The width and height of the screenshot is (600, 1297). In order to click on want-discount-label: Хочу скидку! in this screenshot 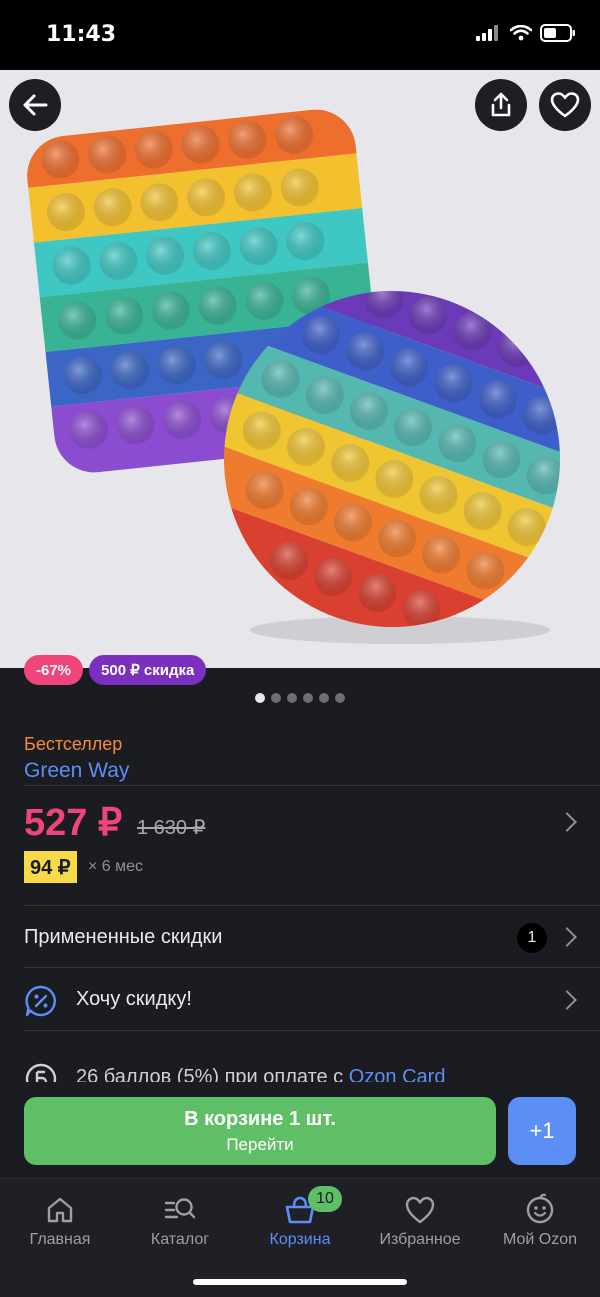, I will do `click(134, 999)`.